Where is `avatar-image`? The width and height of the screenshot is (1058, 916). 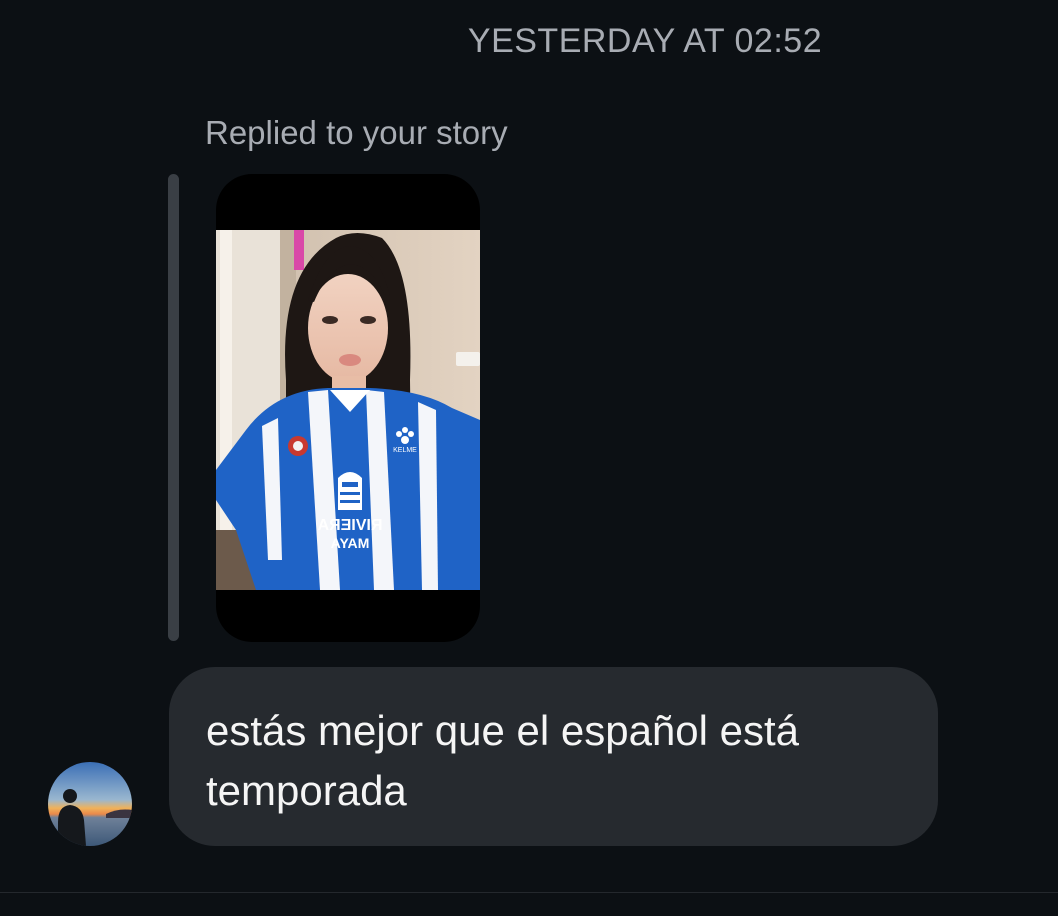
avatar-image is located at coordinates (90, 804).